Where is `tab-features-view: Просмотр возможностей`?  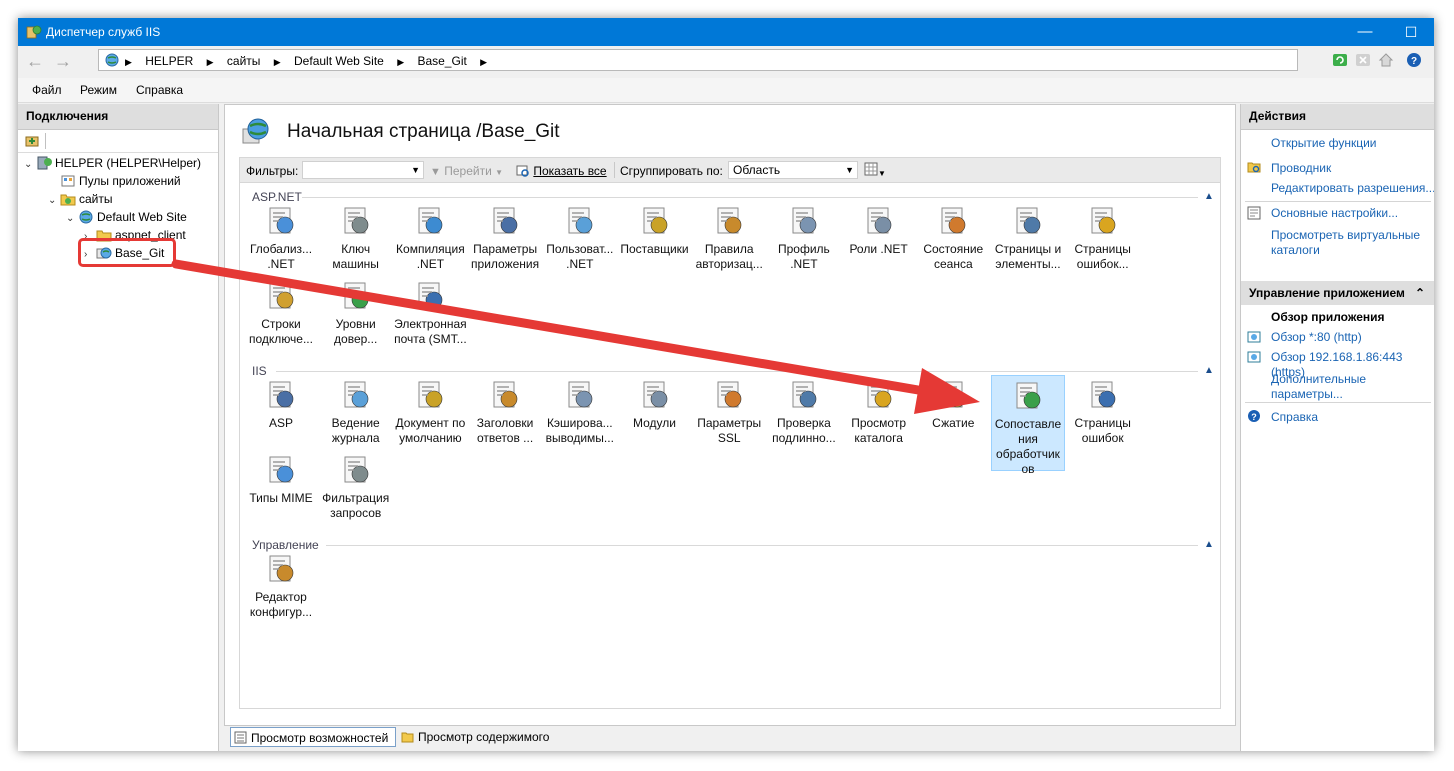
tab-features-view: Просмотр возможностей is located at coordinates (313, 737).